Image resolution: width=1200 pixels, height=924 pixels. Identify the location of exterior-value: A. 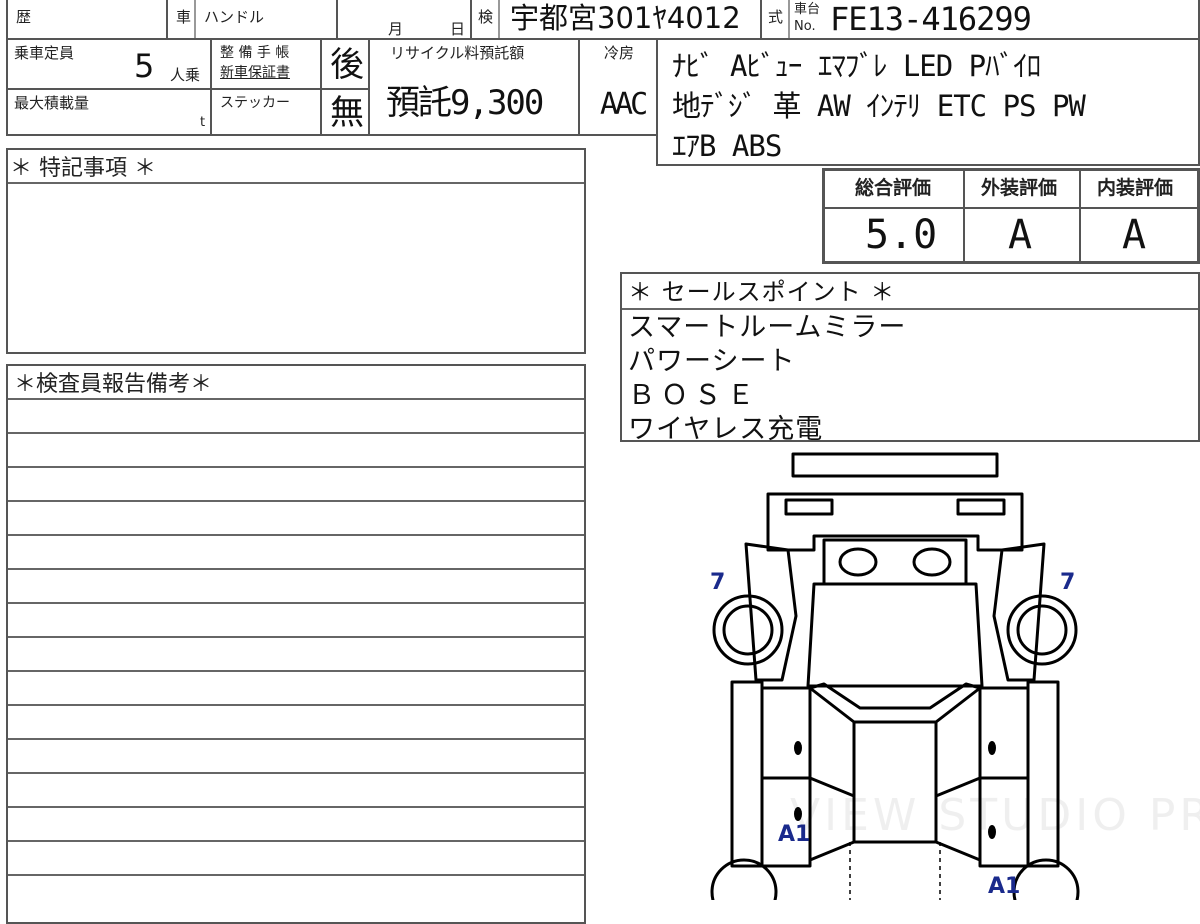
(1020, 235).